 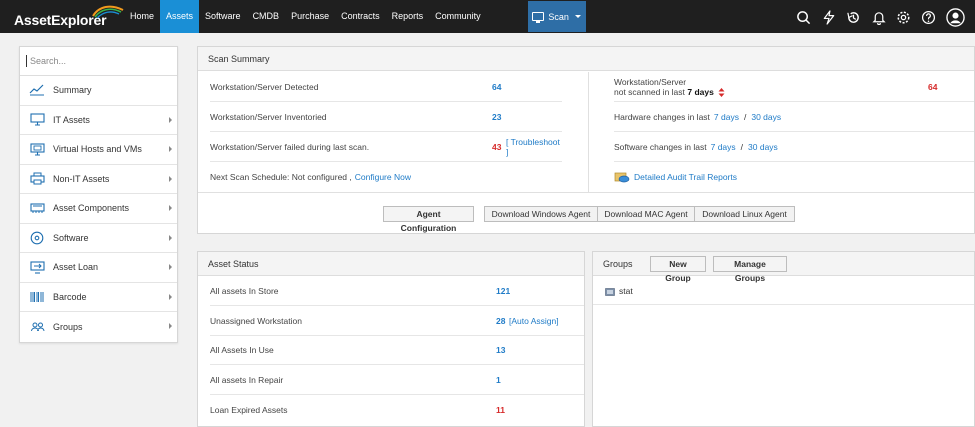 What do you see at coordinates (68, 326) in the screenshot?
I see `sidebar-item-label: Groups` at bounding box center [68, 326].